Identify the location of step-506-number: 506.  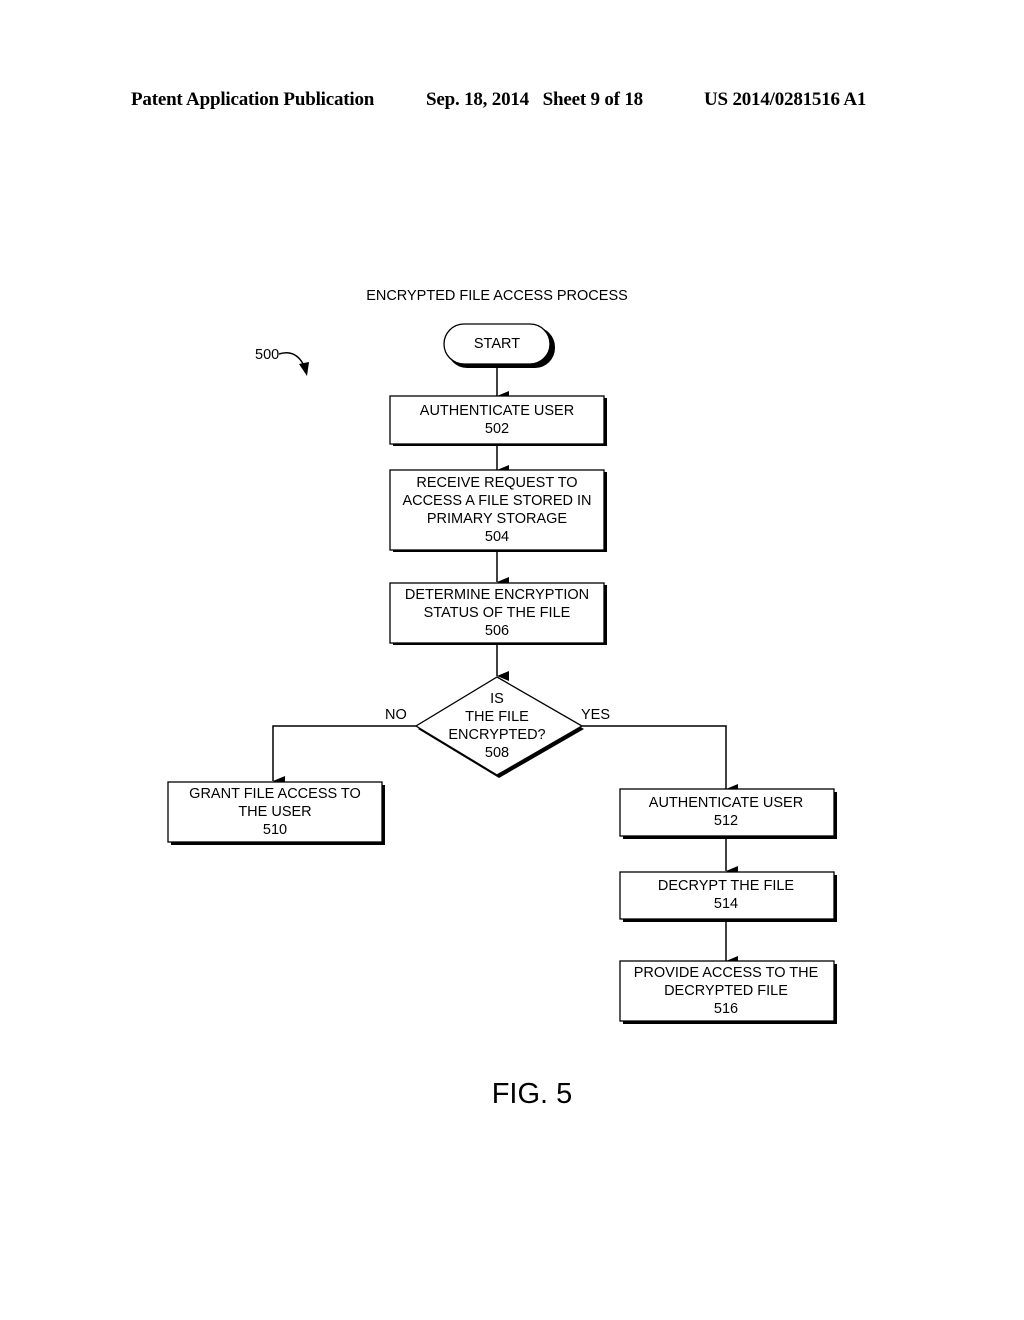
(497, 631).